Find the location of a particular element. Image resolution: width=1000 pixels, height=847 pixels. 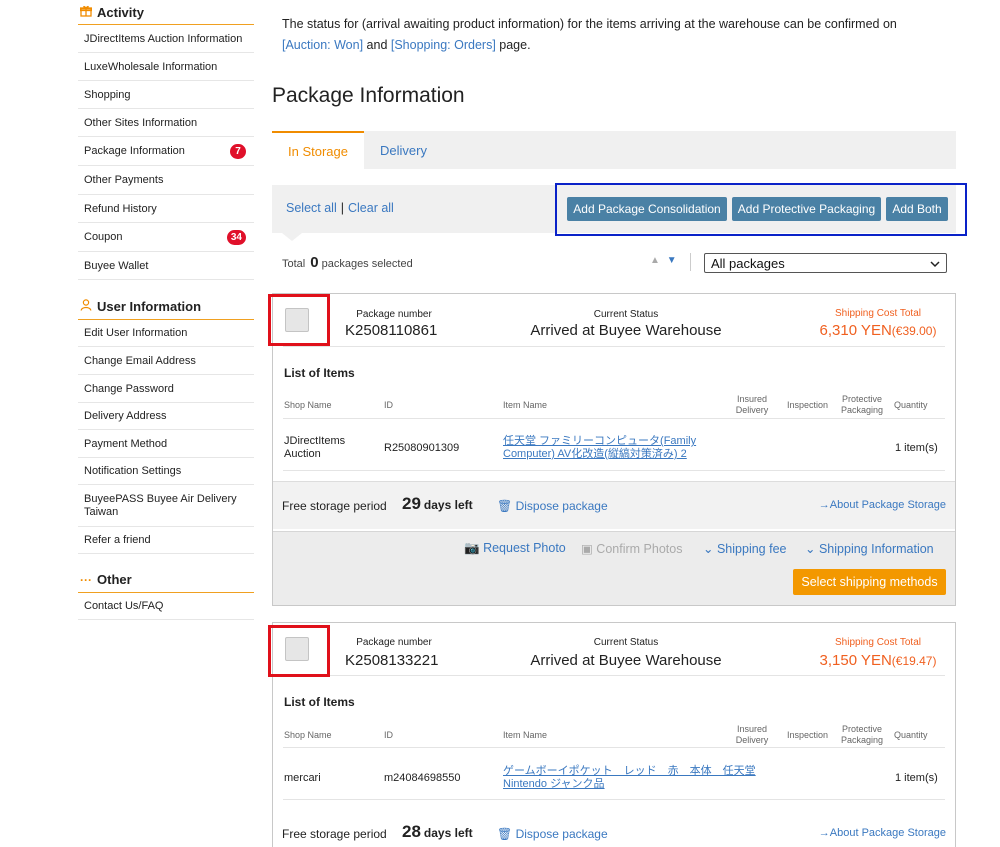

sidebar-item-label: Refer a friend is located at coordinates (117, 540).